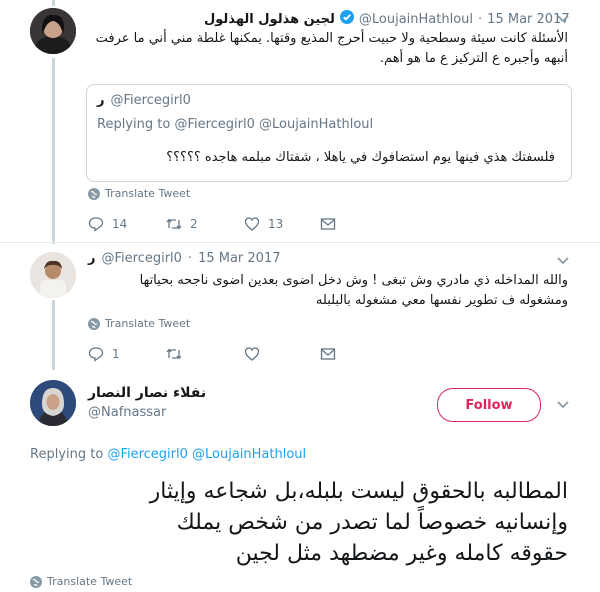 Image resolution: width=600 pixels, height=592 pixels. I want to click on tweet-2-reply-button: 1, so click(104, 354).